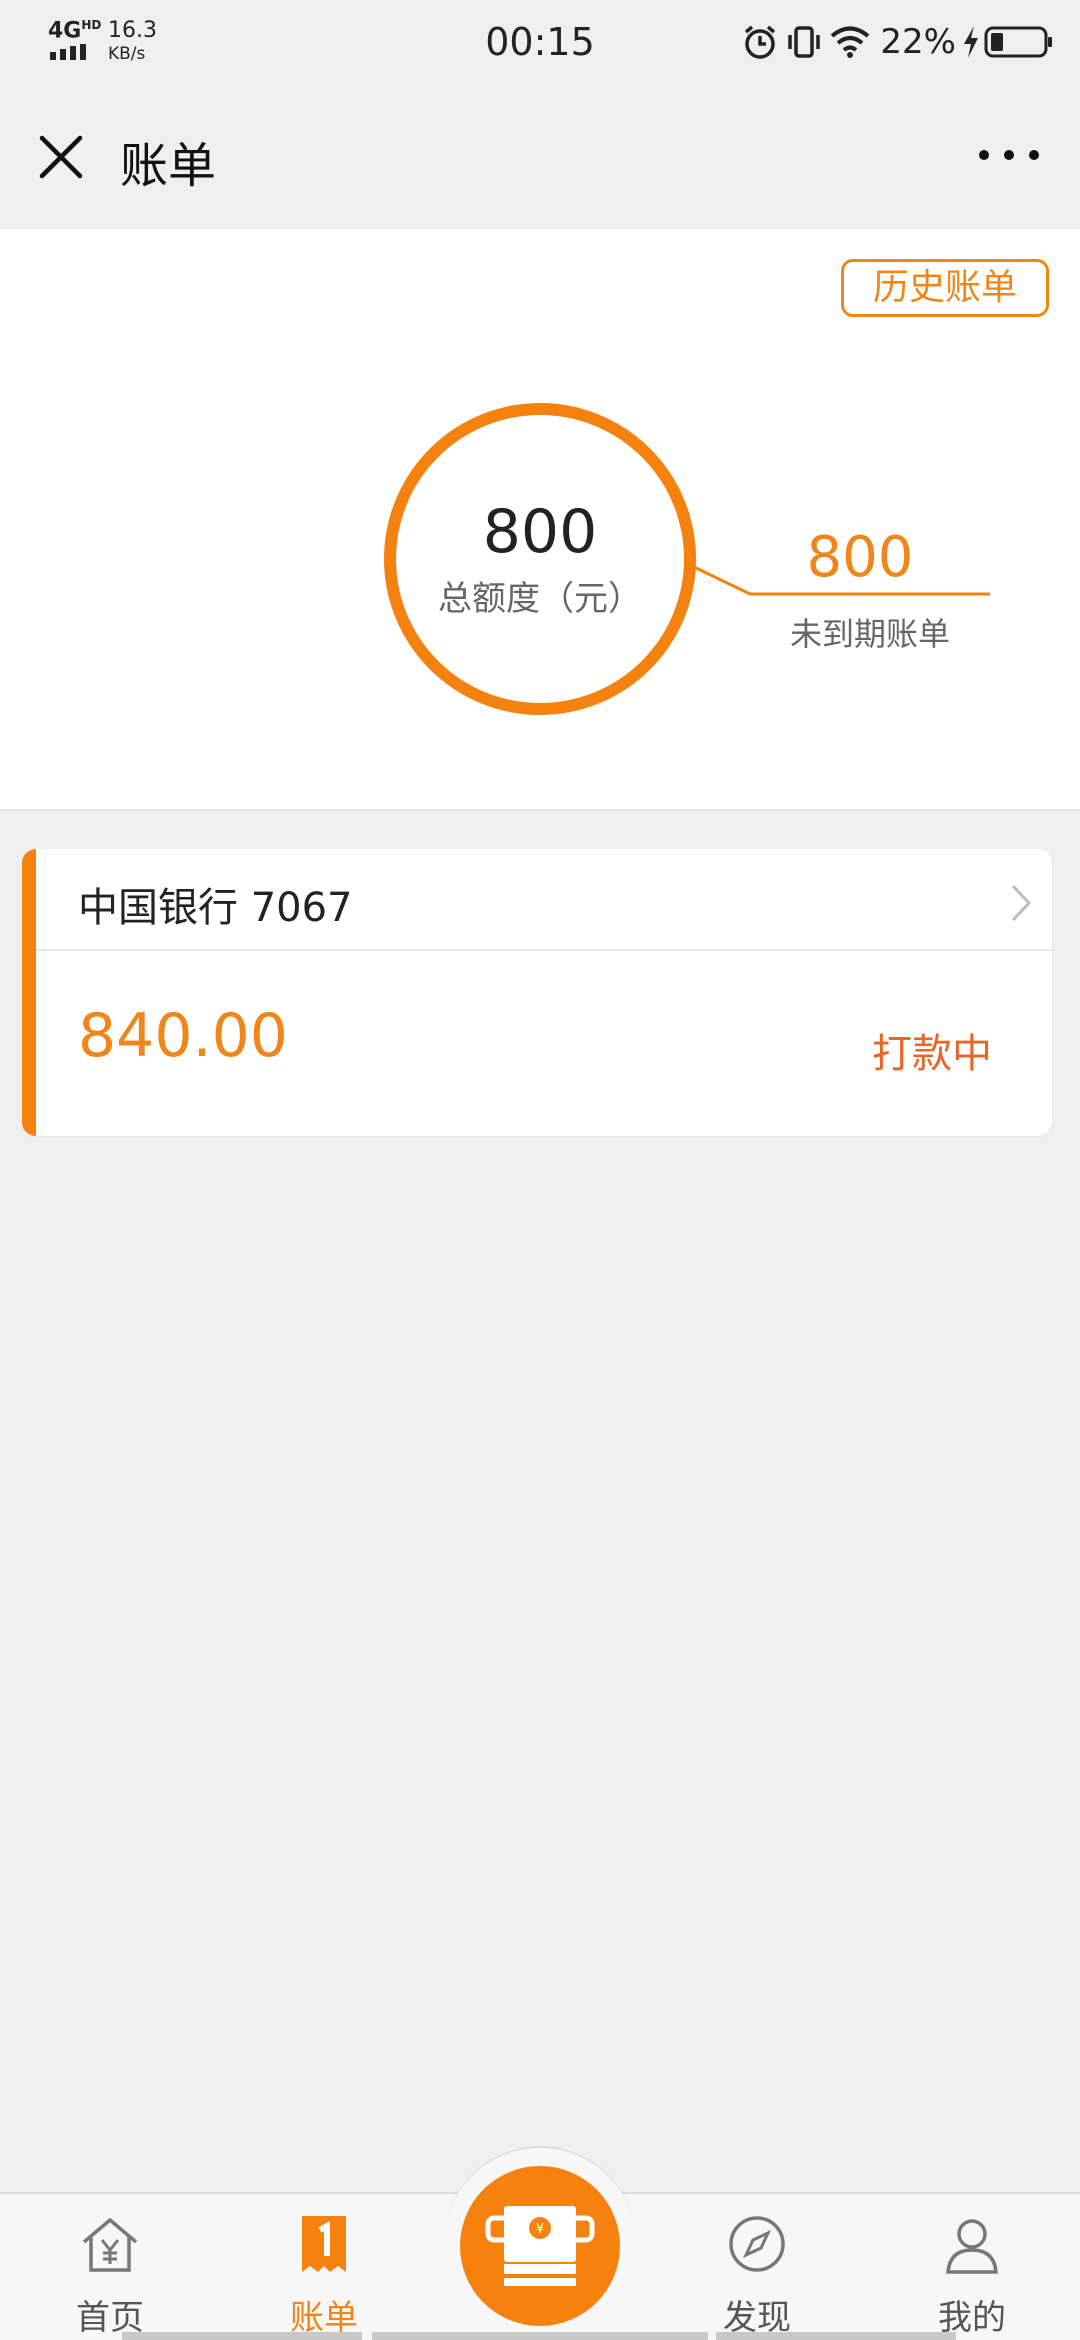 This screenshot has height=2340, width=1080. I want to click on status-bar: 4GHD 16.3 KB/s 00:15 22%, so click(540, 42).